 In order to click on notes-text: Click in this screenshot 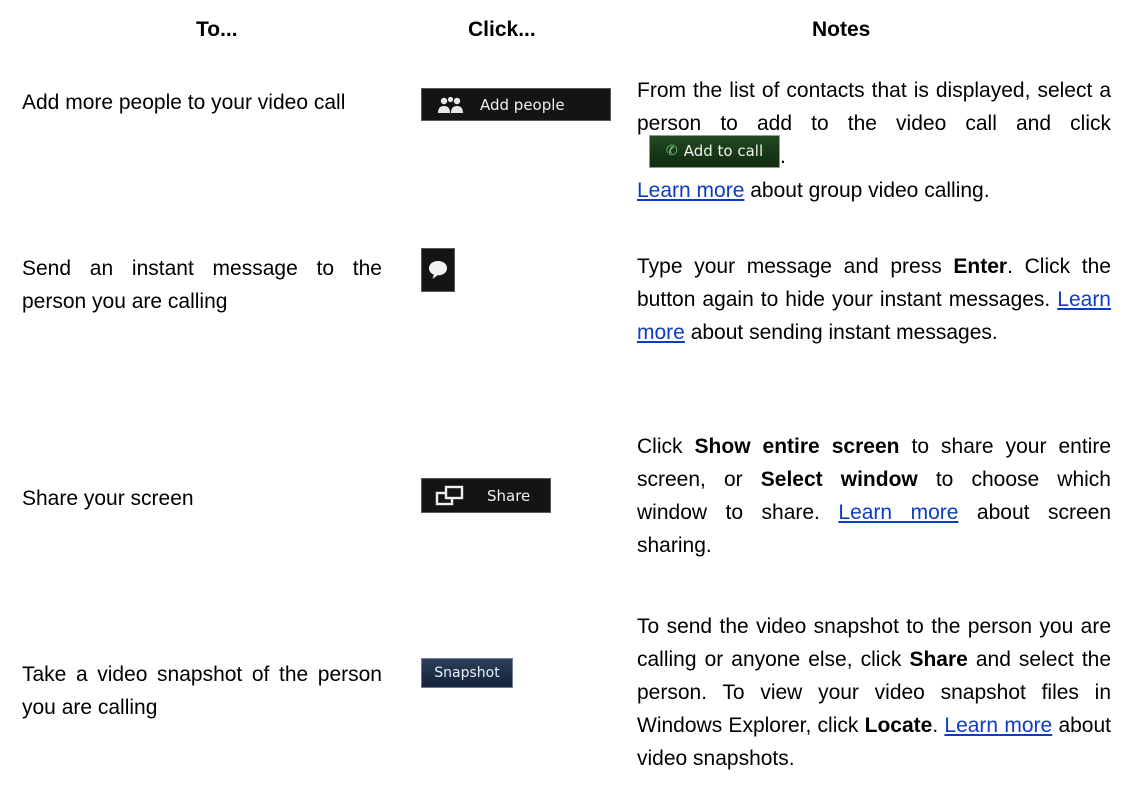, I will do `click(666, 446)`.